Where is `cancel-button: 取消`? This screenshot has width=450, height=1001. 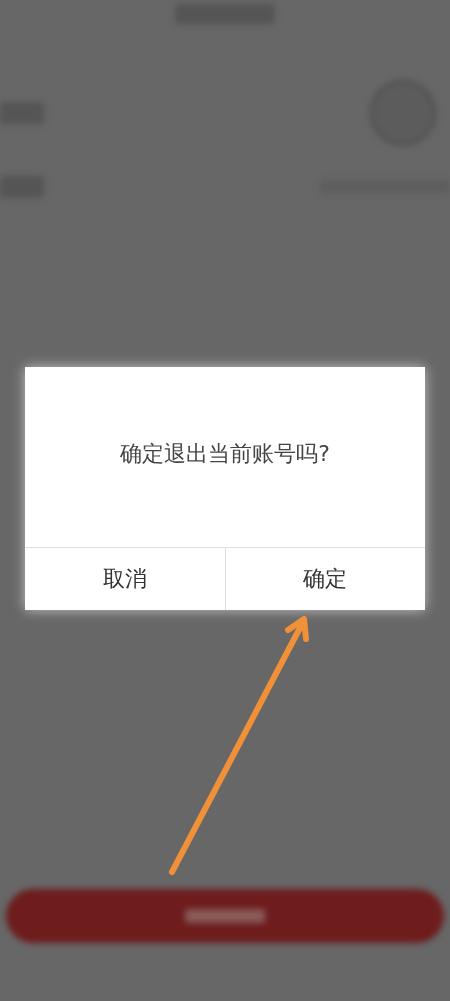 cancel-button: 取消 is located at coordinates (125, 579).